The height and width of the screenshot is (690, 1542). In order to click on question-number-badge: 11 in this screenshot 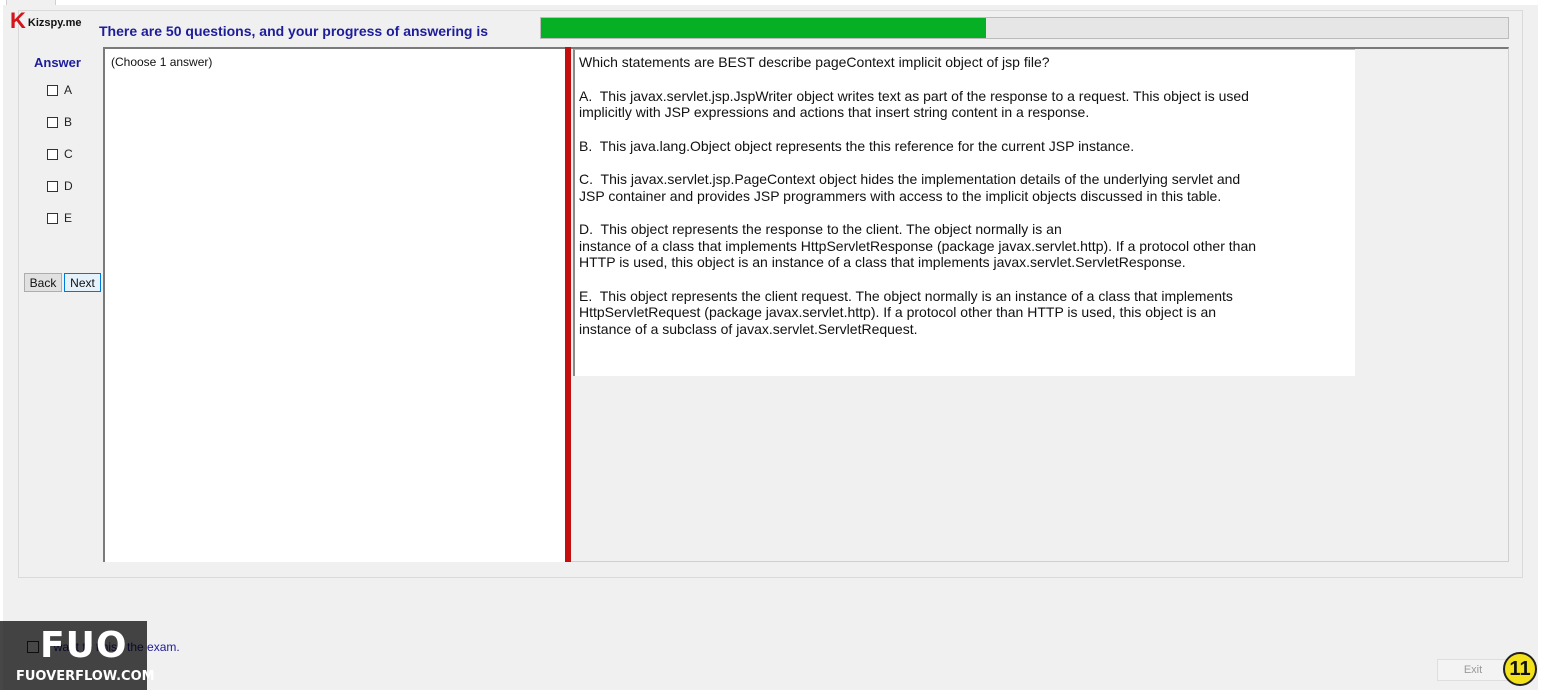, I will do `click(1520, 669)`.